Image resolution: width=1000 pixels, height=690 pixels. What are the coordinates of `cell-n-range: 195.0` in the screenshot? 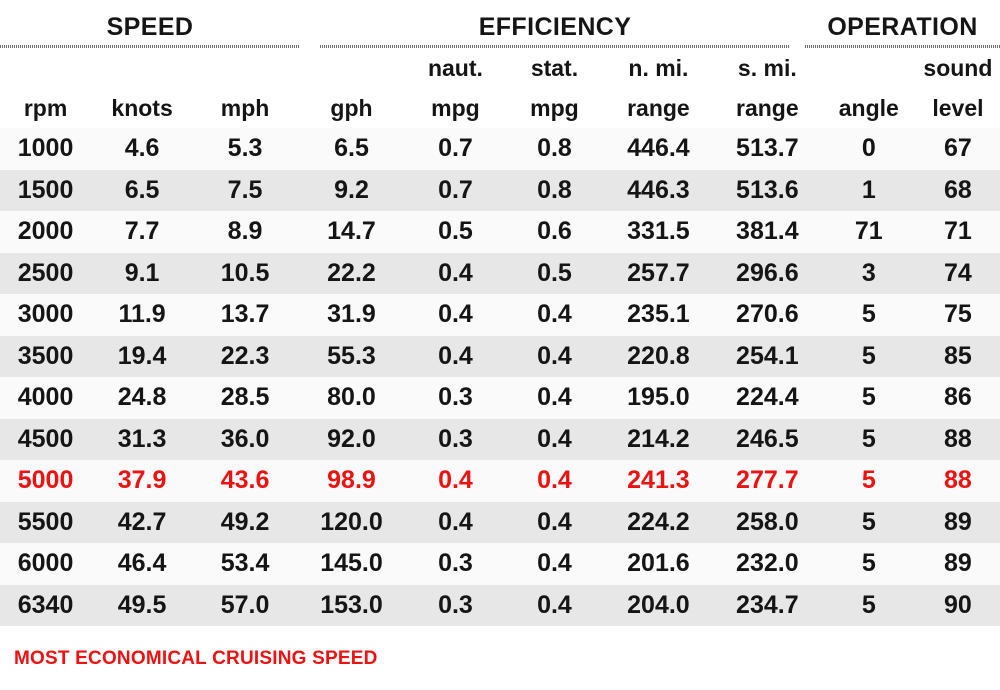 It's located at (658, 397).